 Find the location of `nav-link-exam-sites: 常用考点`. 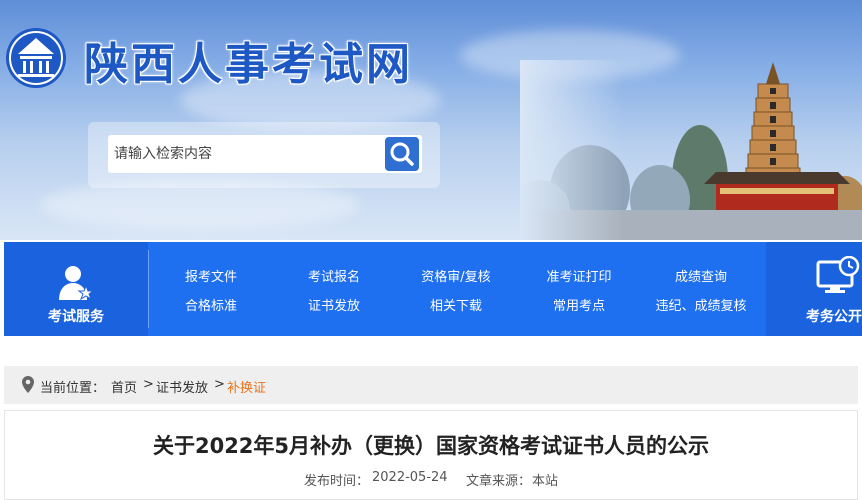

nav-link-exam-sites: 常用考点 is located at coordinates (579, 304).